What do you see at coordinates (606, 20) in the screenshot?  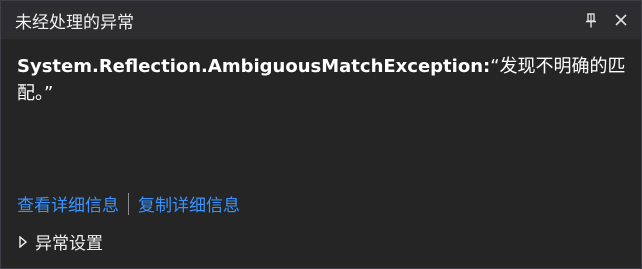 I see `title-controls` at bounding box center [606, 20].